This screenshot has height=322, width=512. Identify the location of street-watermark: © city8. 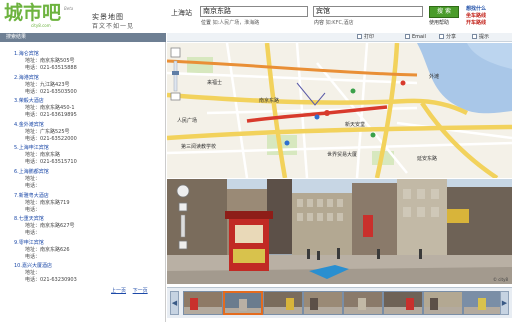
(500, 279).